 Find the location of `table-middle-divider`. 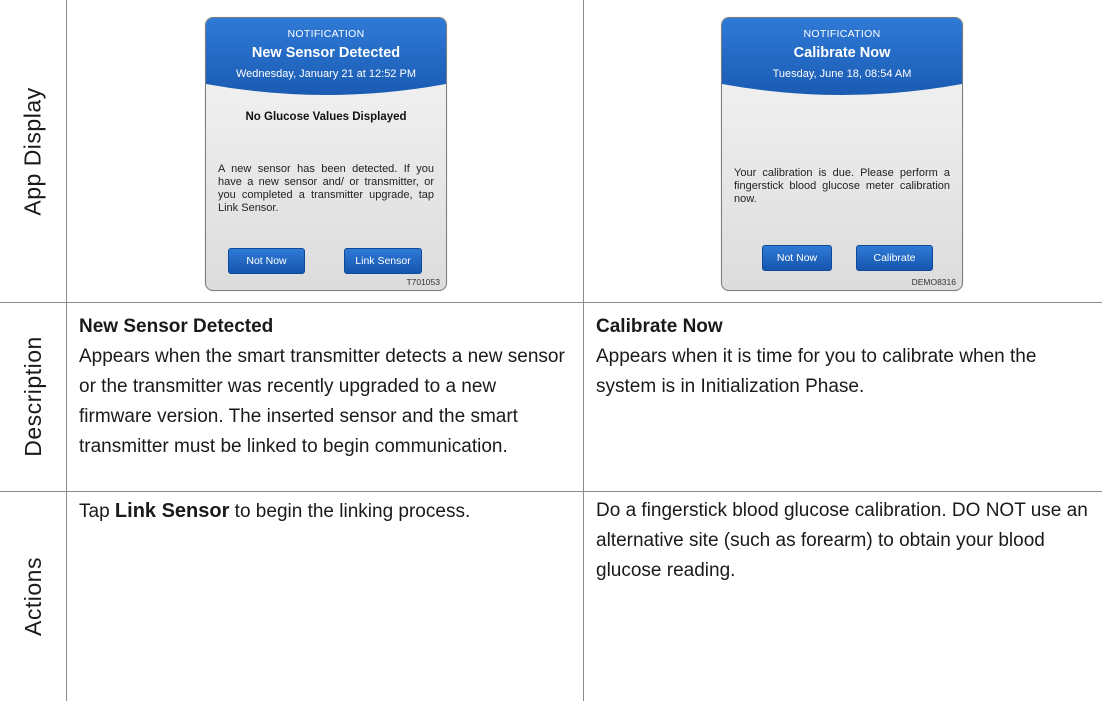

table-middle-divider is located at coordinates (583, 350).